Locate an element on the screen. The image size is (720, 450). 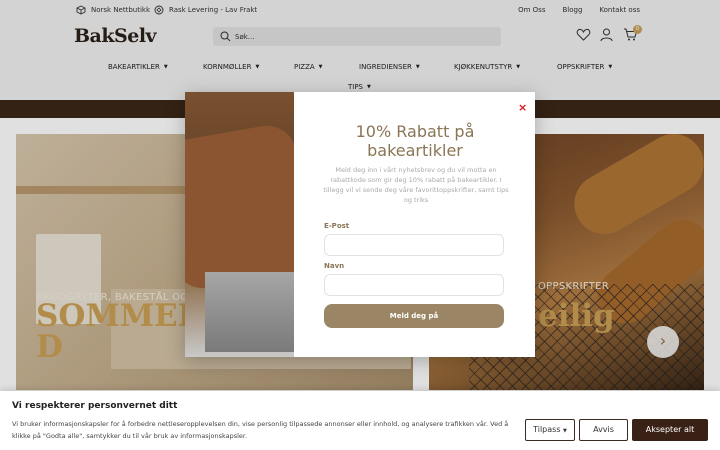
accept-all-button: Aksepter alt is located at coordinates (670, 430).